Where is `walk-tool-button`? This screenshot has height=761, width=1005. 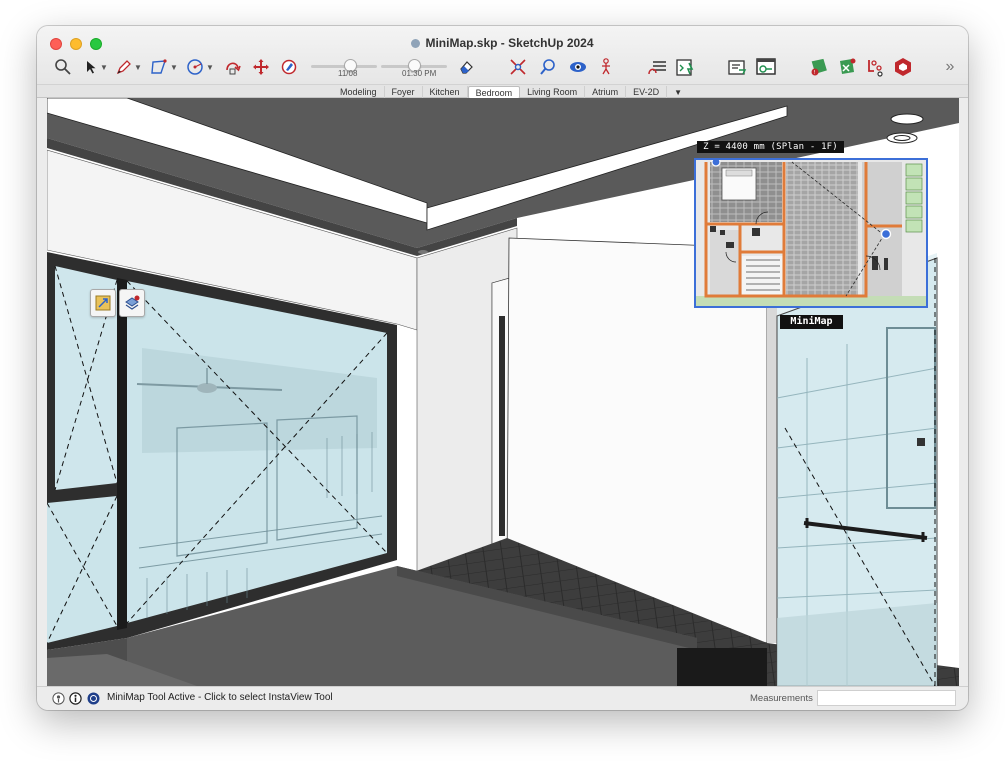 walk-tool-button is located at coordinates (606, 67).